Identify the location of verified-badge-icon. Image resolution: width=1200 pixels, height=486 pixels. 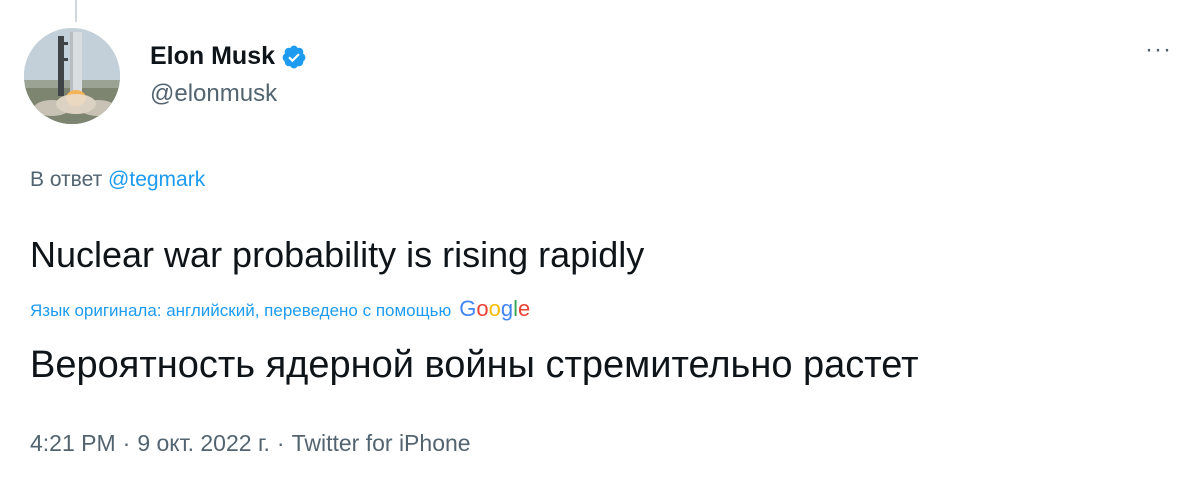
(294, 57).